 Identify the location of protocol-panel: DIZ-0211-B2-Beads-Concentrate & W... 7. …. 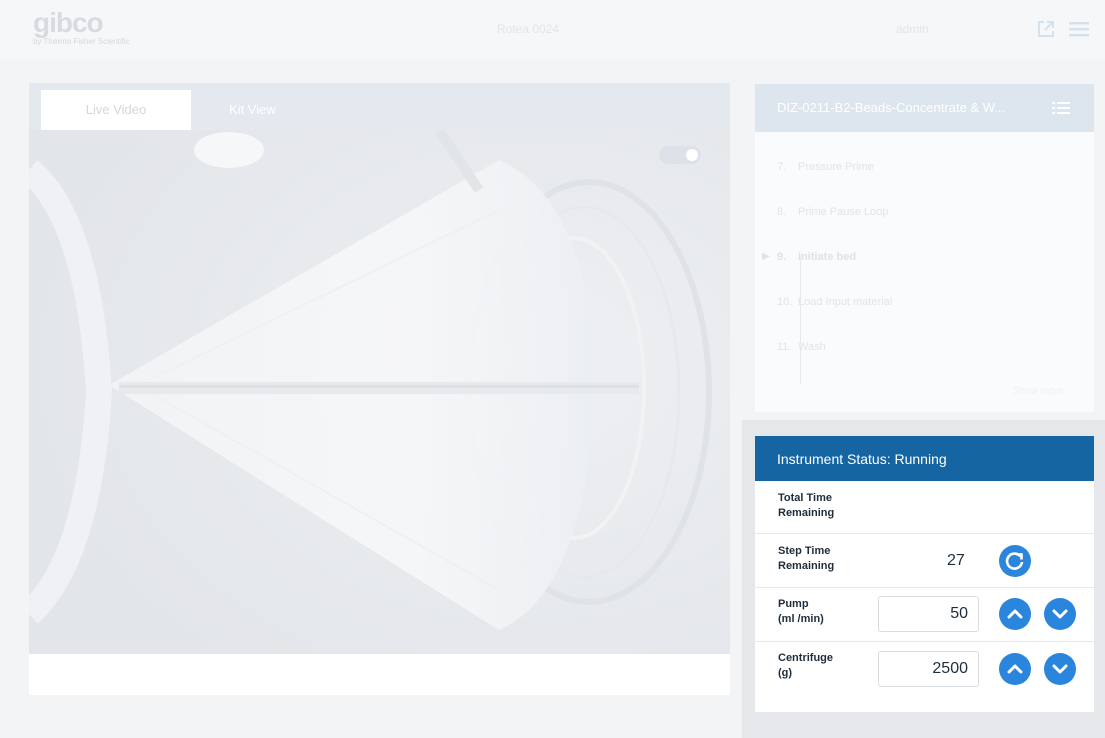
(924, 248).